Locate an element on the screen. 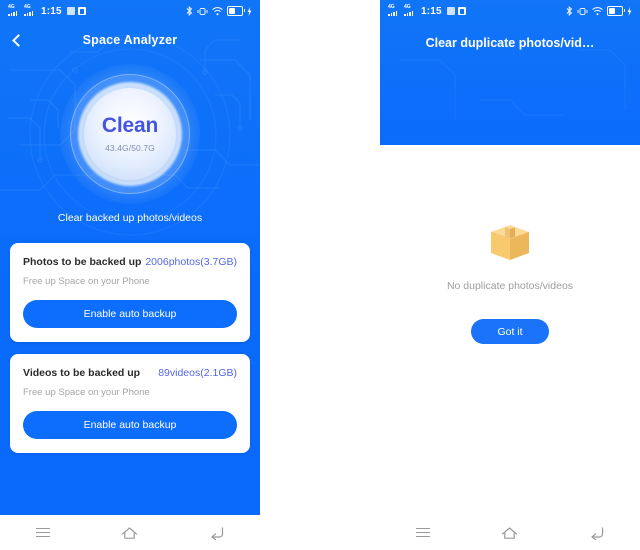 The height and width of the screenshot is (550, 640). gauge-caption: Clear backed up photos/videos is located at coordinates (130, 218).